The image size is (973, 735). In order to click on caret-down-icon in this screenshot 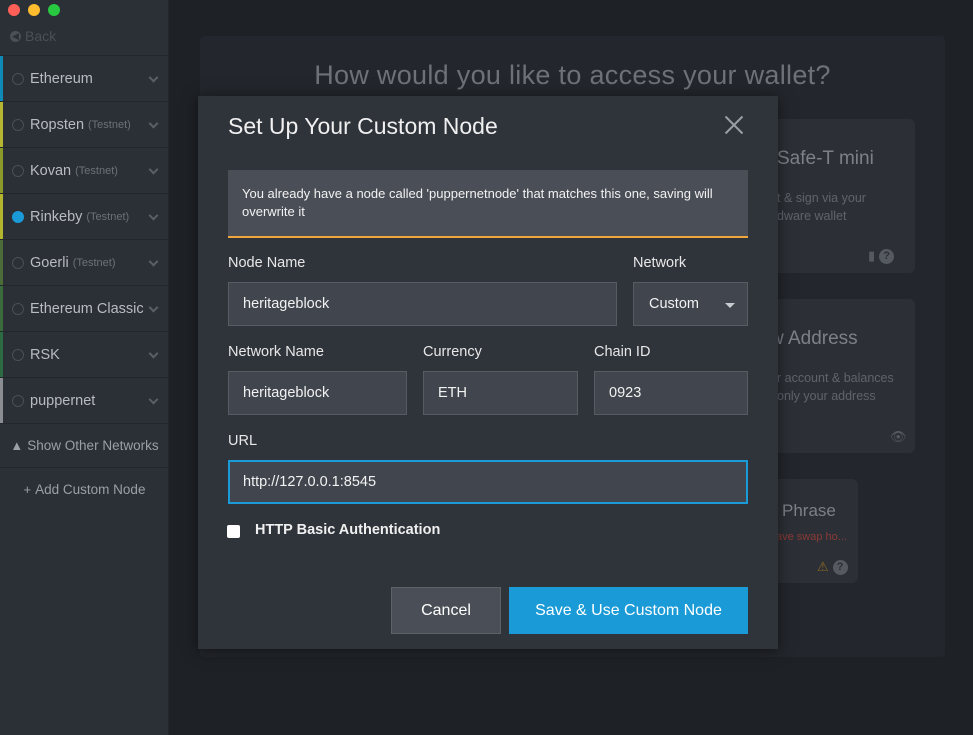, I will do `click(730, 305)`.